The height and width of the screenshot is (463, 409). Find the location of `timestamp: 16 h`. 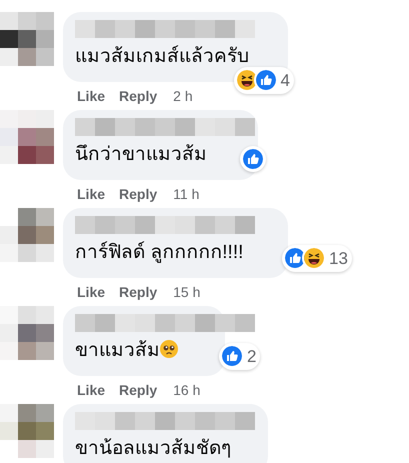

timestamp: 16 h is located at coordinates (186, 390).